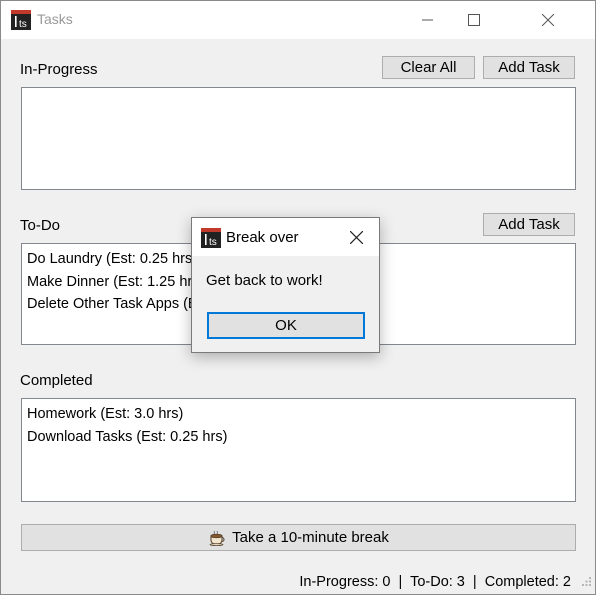 This screenshot has width=596, height=595. I want to click on take-break-button: Take a 10-minute break, so click(298, 537).